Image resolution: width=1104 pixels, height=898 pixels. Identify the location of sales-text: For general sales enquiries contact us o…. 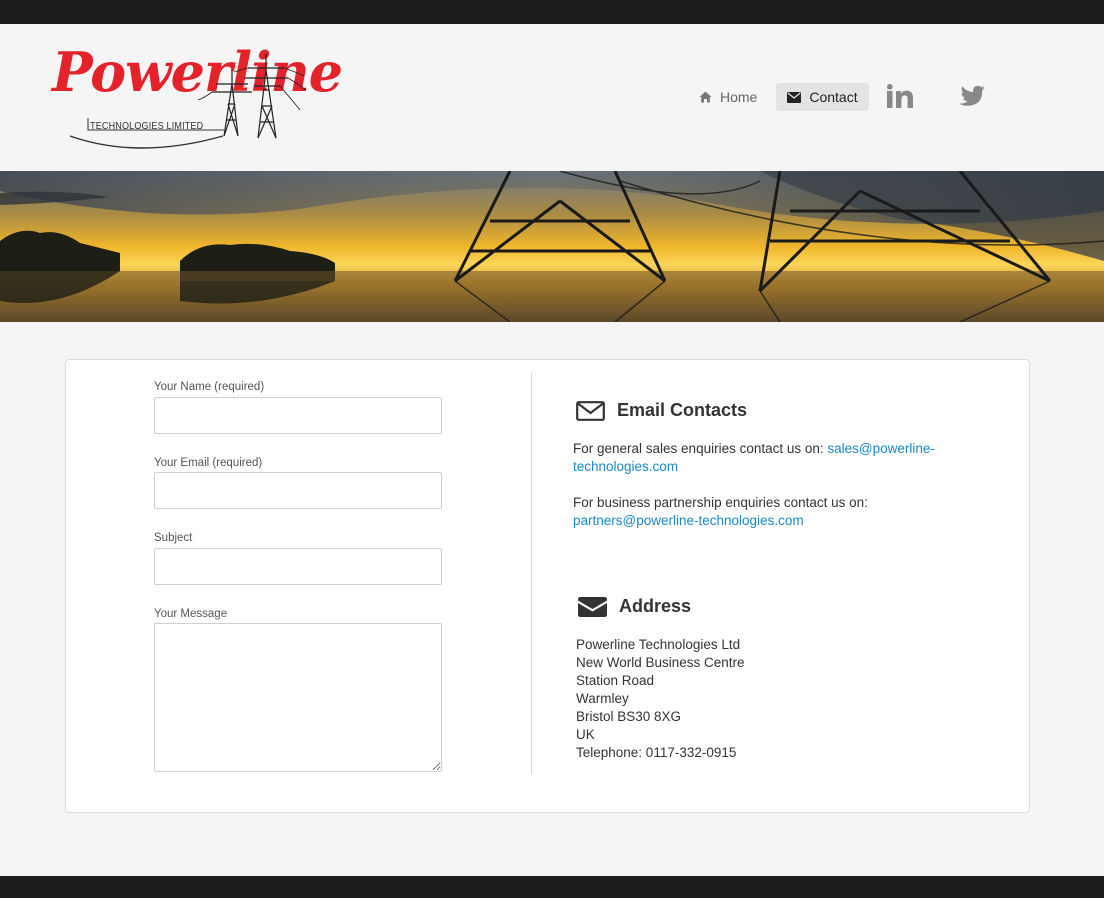
(700, 448).